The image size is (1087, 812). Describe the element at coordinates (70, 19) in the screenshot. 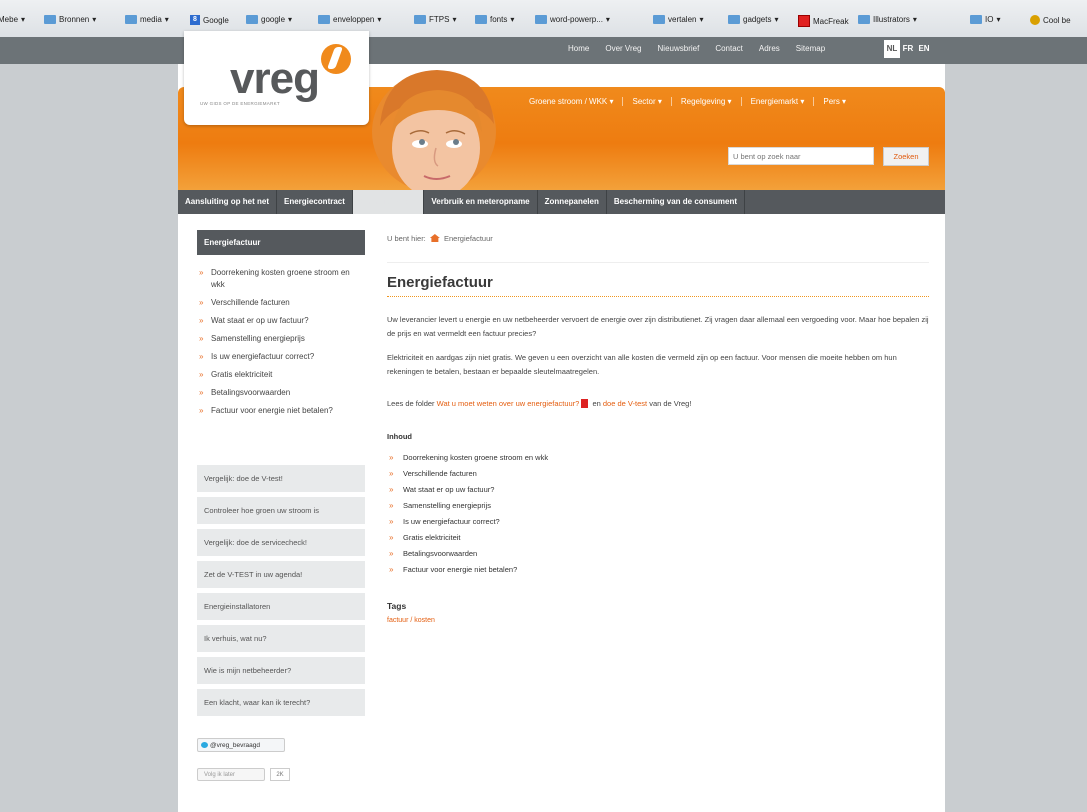

I see `bookmark-bronnen: Bronnen ▾` at that location.